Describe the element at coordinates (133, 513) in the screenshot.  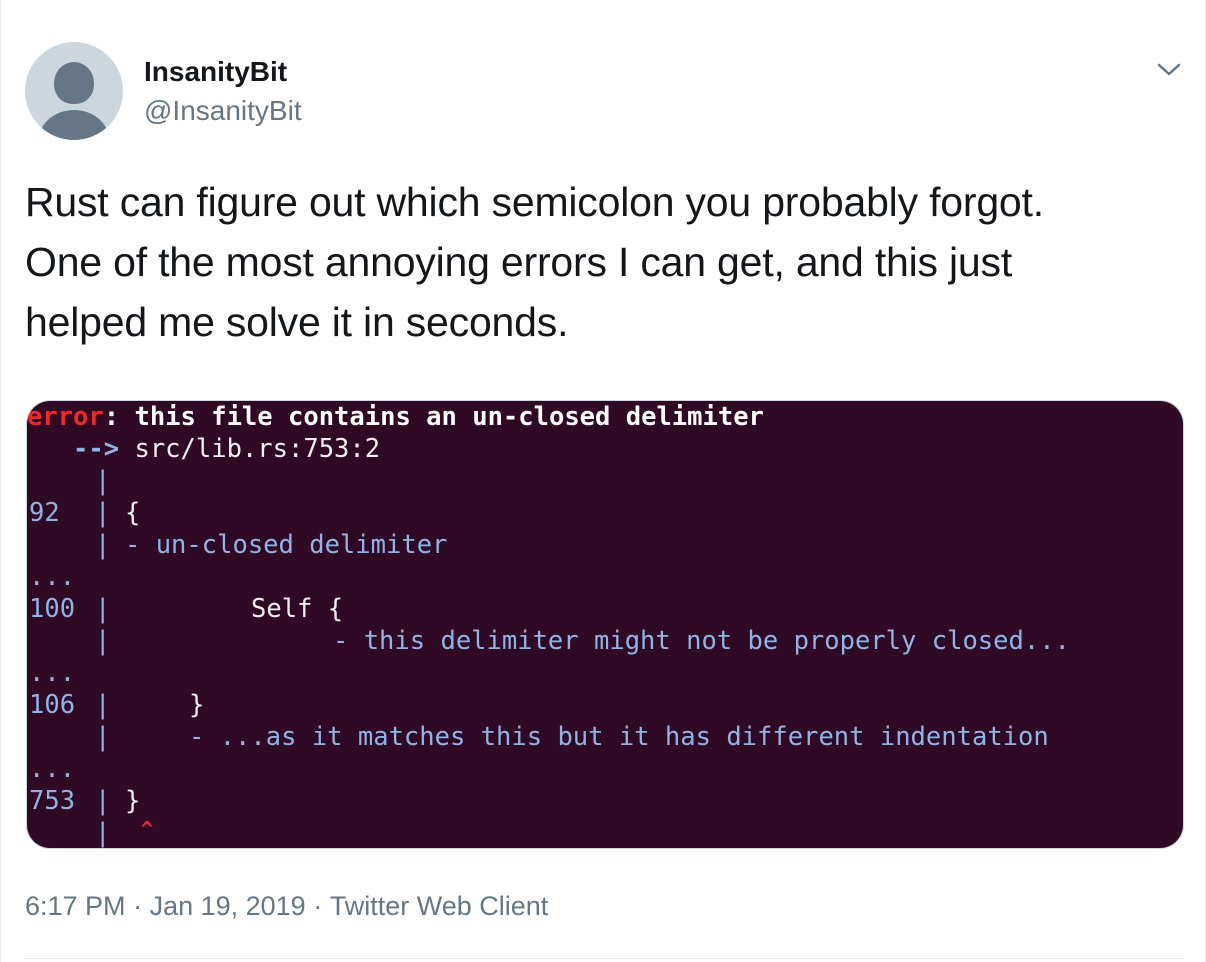
I see `code-open-brace: {` at that location.